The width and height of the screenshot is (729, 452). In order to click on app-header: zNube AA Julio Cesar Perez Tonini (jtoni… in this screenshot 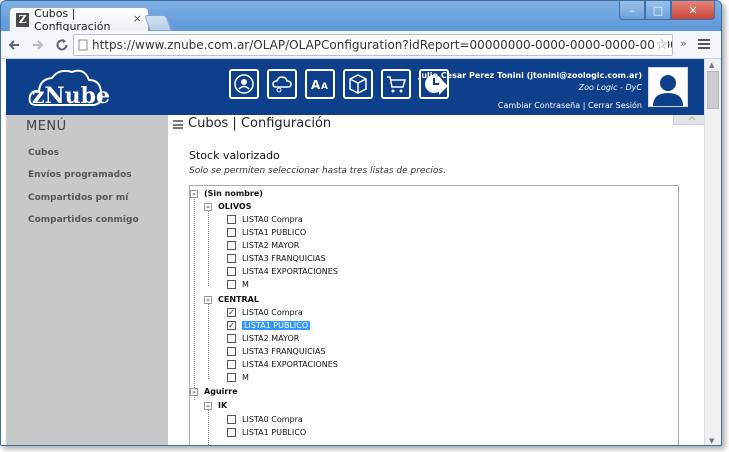, I will do `click(355, 87)`.